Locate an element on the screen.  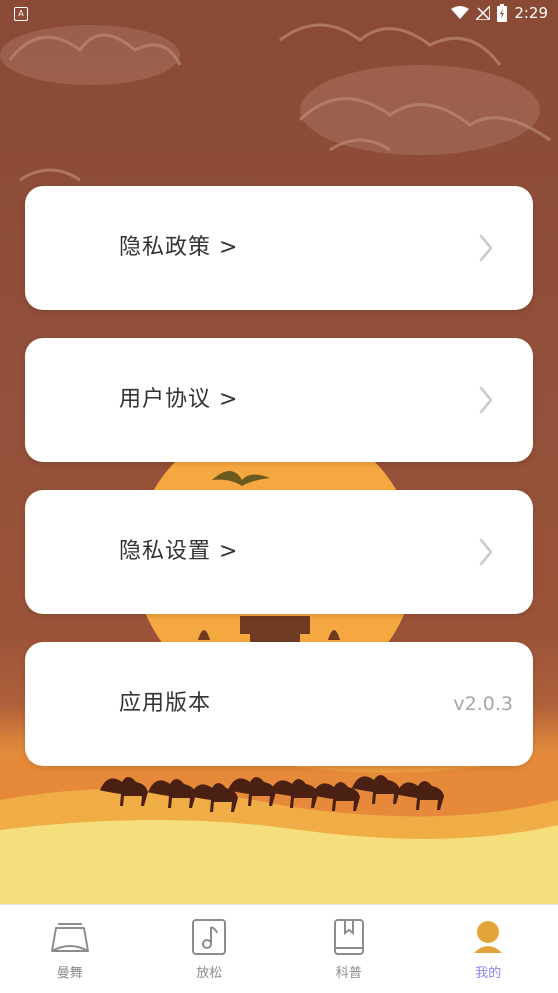
book-icon is located at coordinates (349, 937).